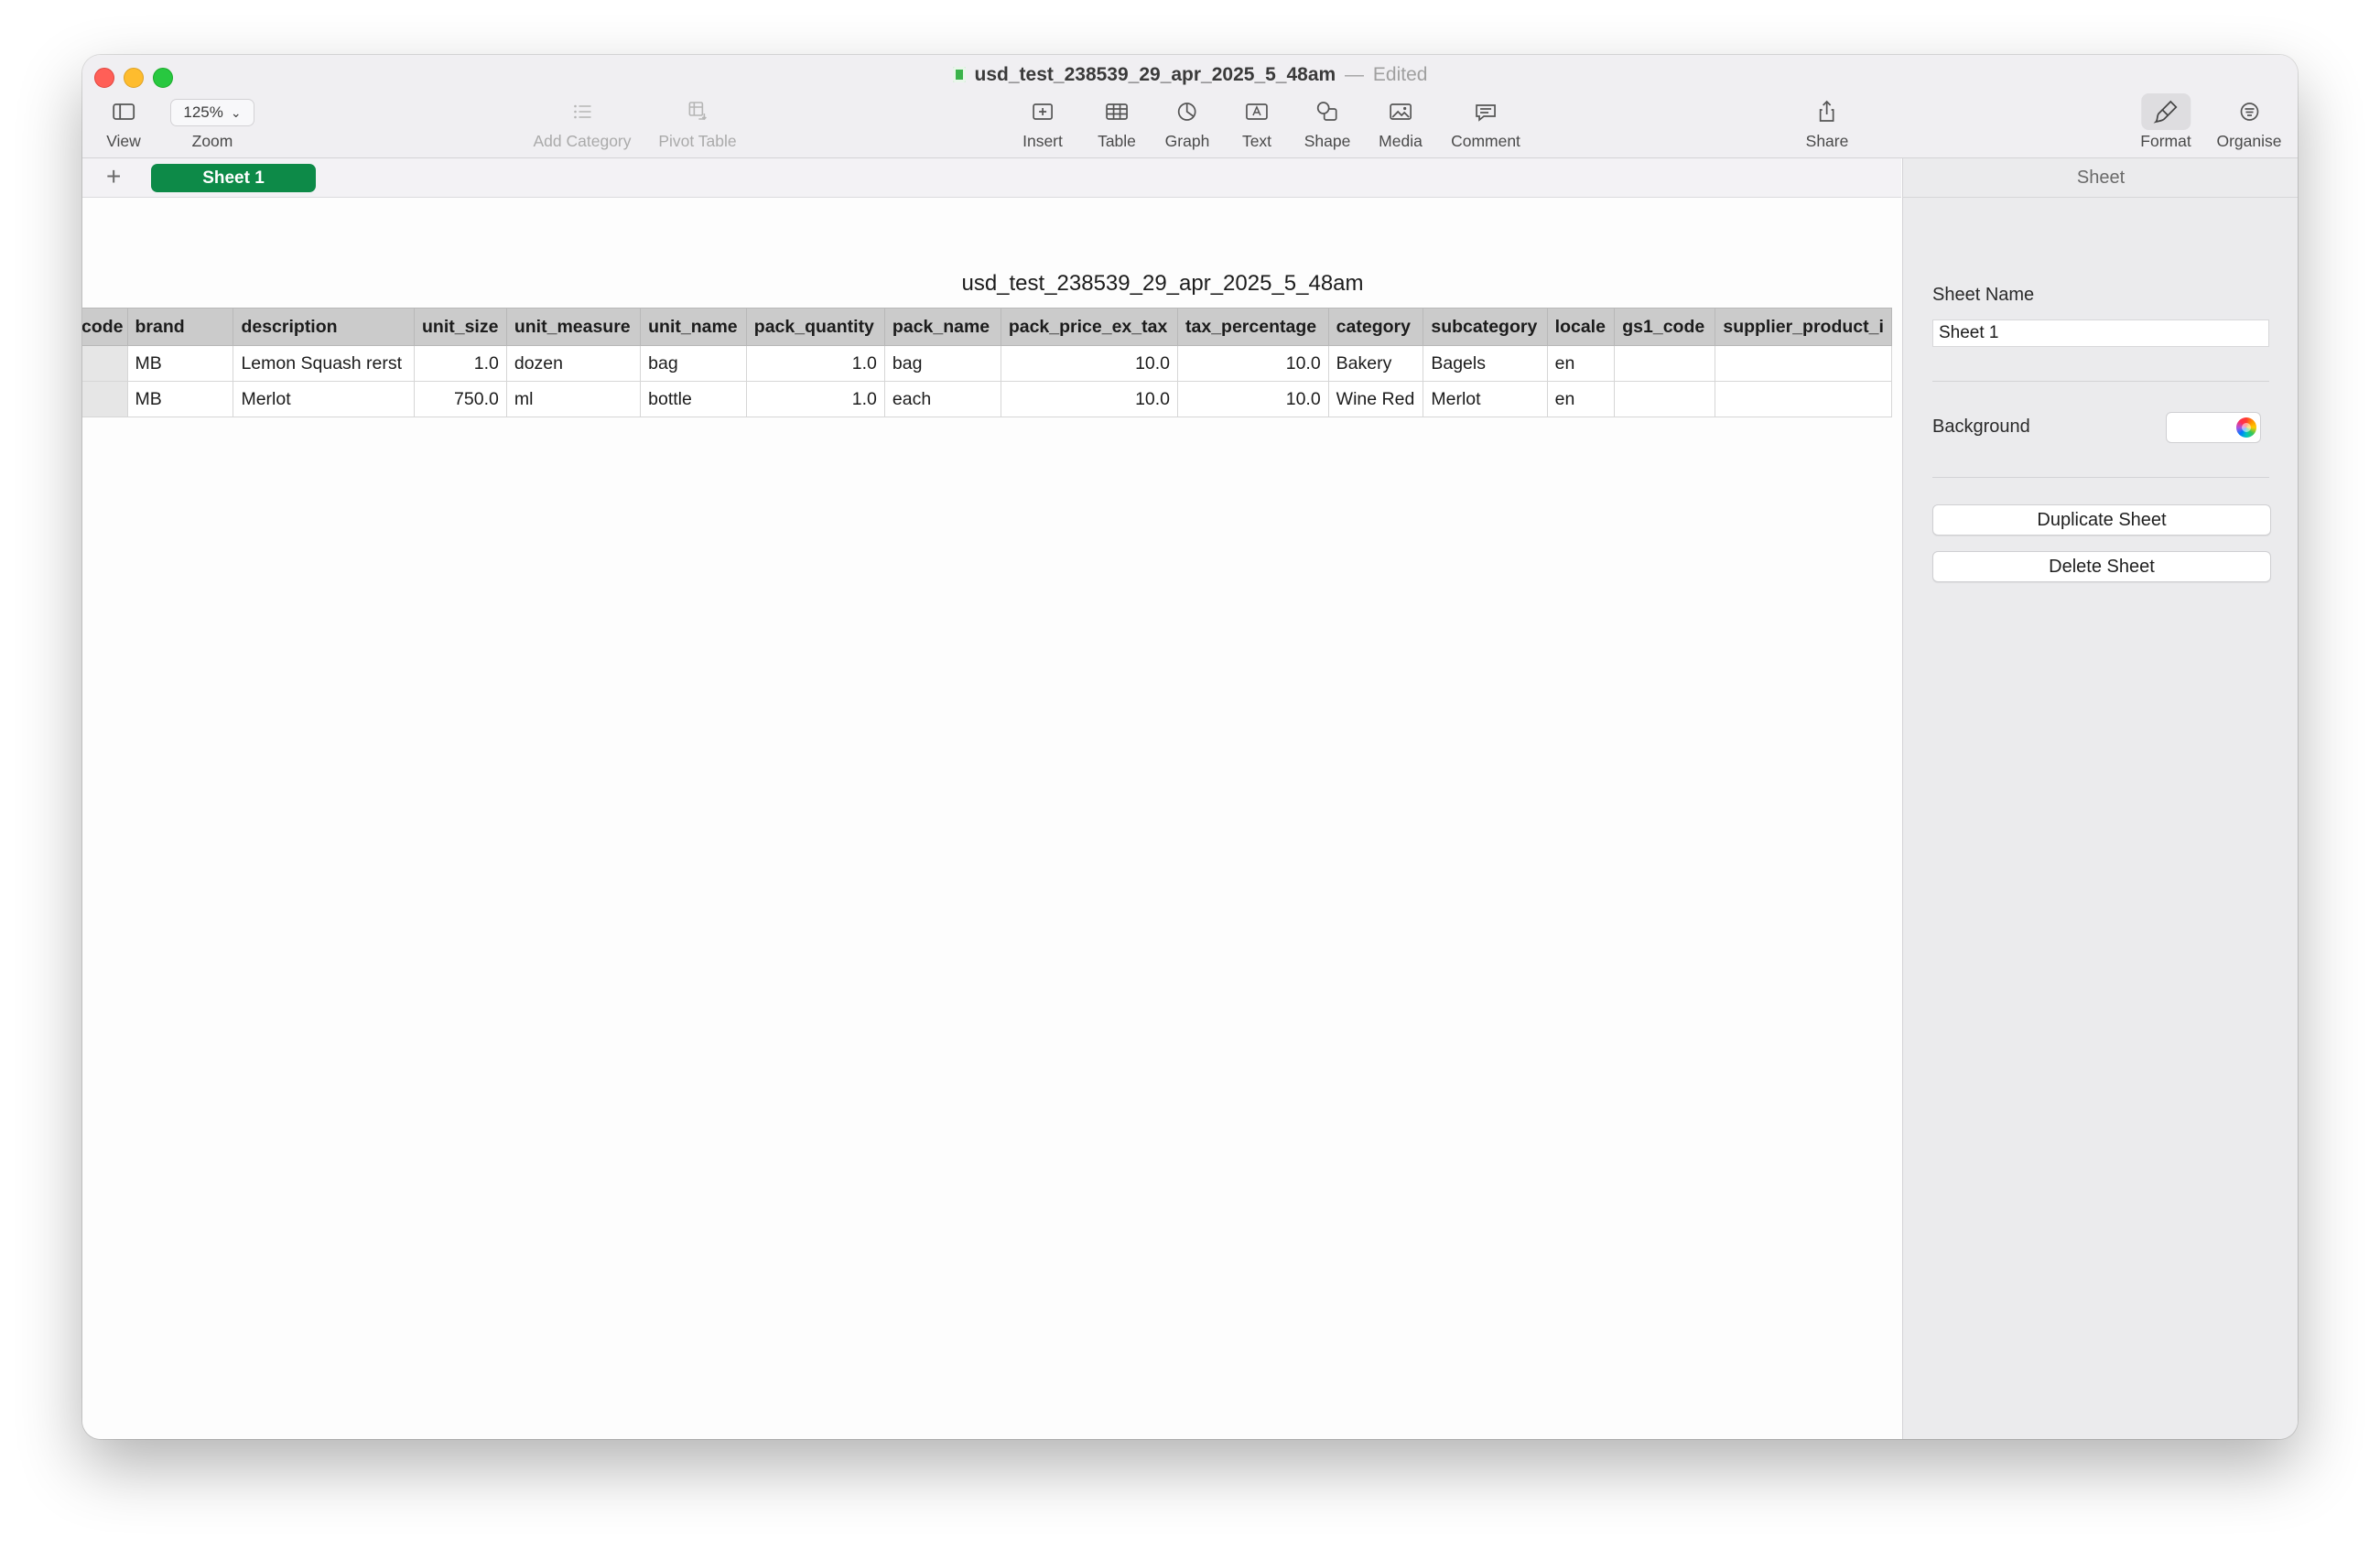 This screenshot has width=2380, height=1548. What do you see at coordinates (1327, 122) in the screenshot?
I see `shape-button: Shape` at bounding box center [1327, 122].